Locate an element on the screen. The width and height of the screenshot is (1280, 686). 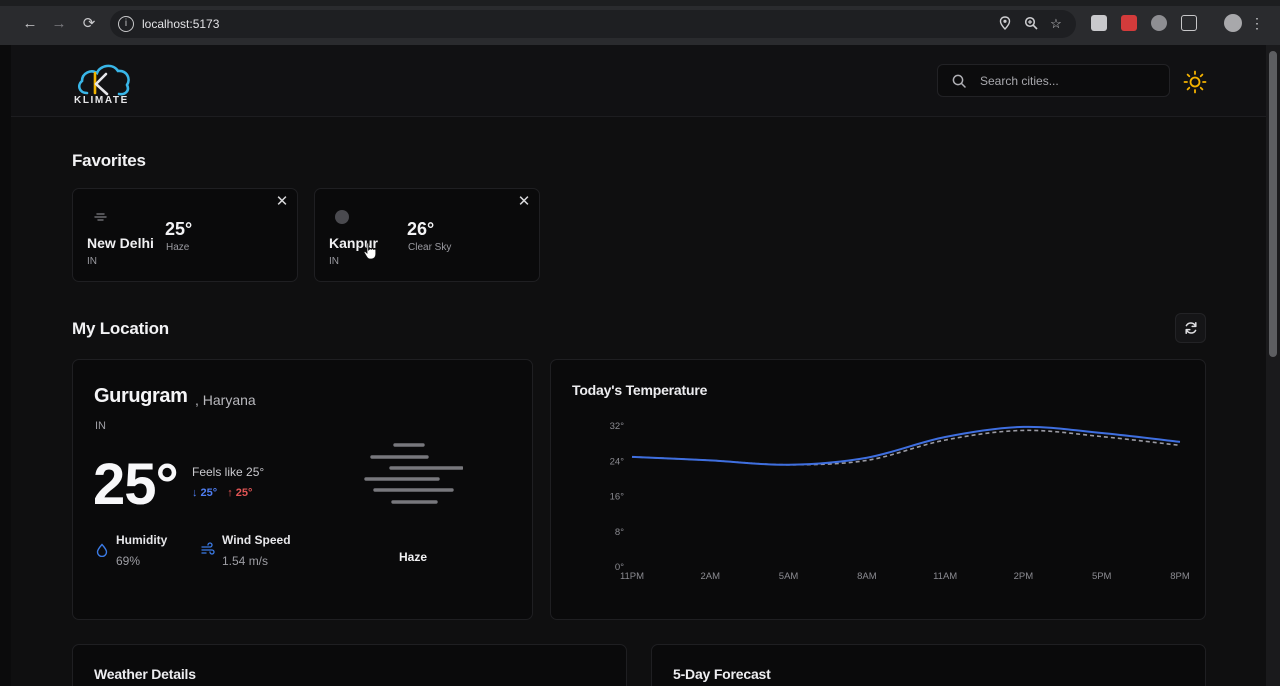
back-icon: ← is located at coordinates (30, 23).